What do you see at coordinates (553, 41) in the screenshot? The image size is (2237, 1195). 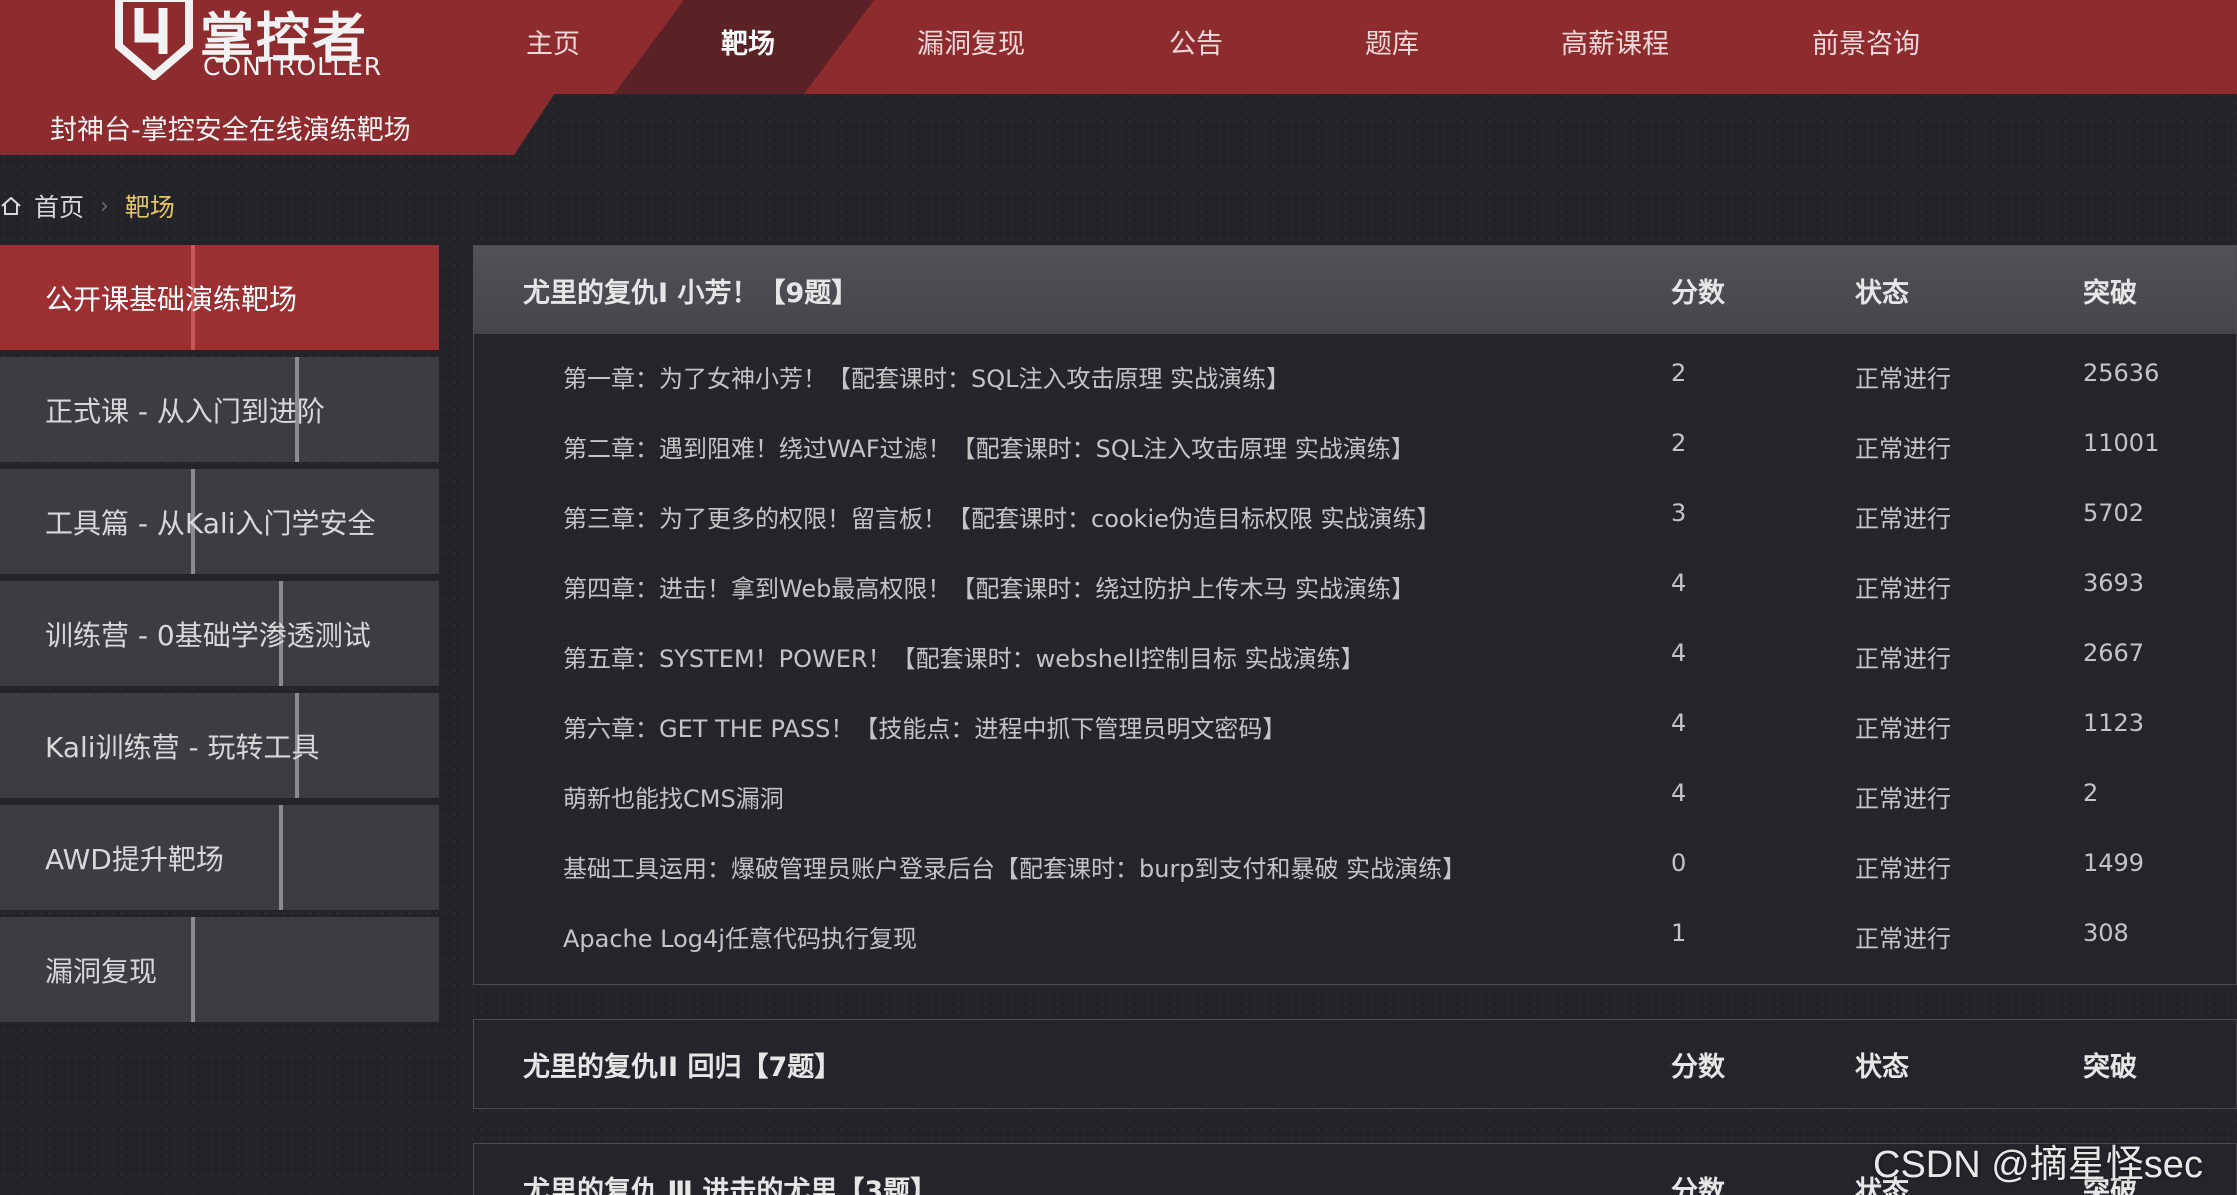 I see `nav-home: 主页` at bounding box center [553, 41].